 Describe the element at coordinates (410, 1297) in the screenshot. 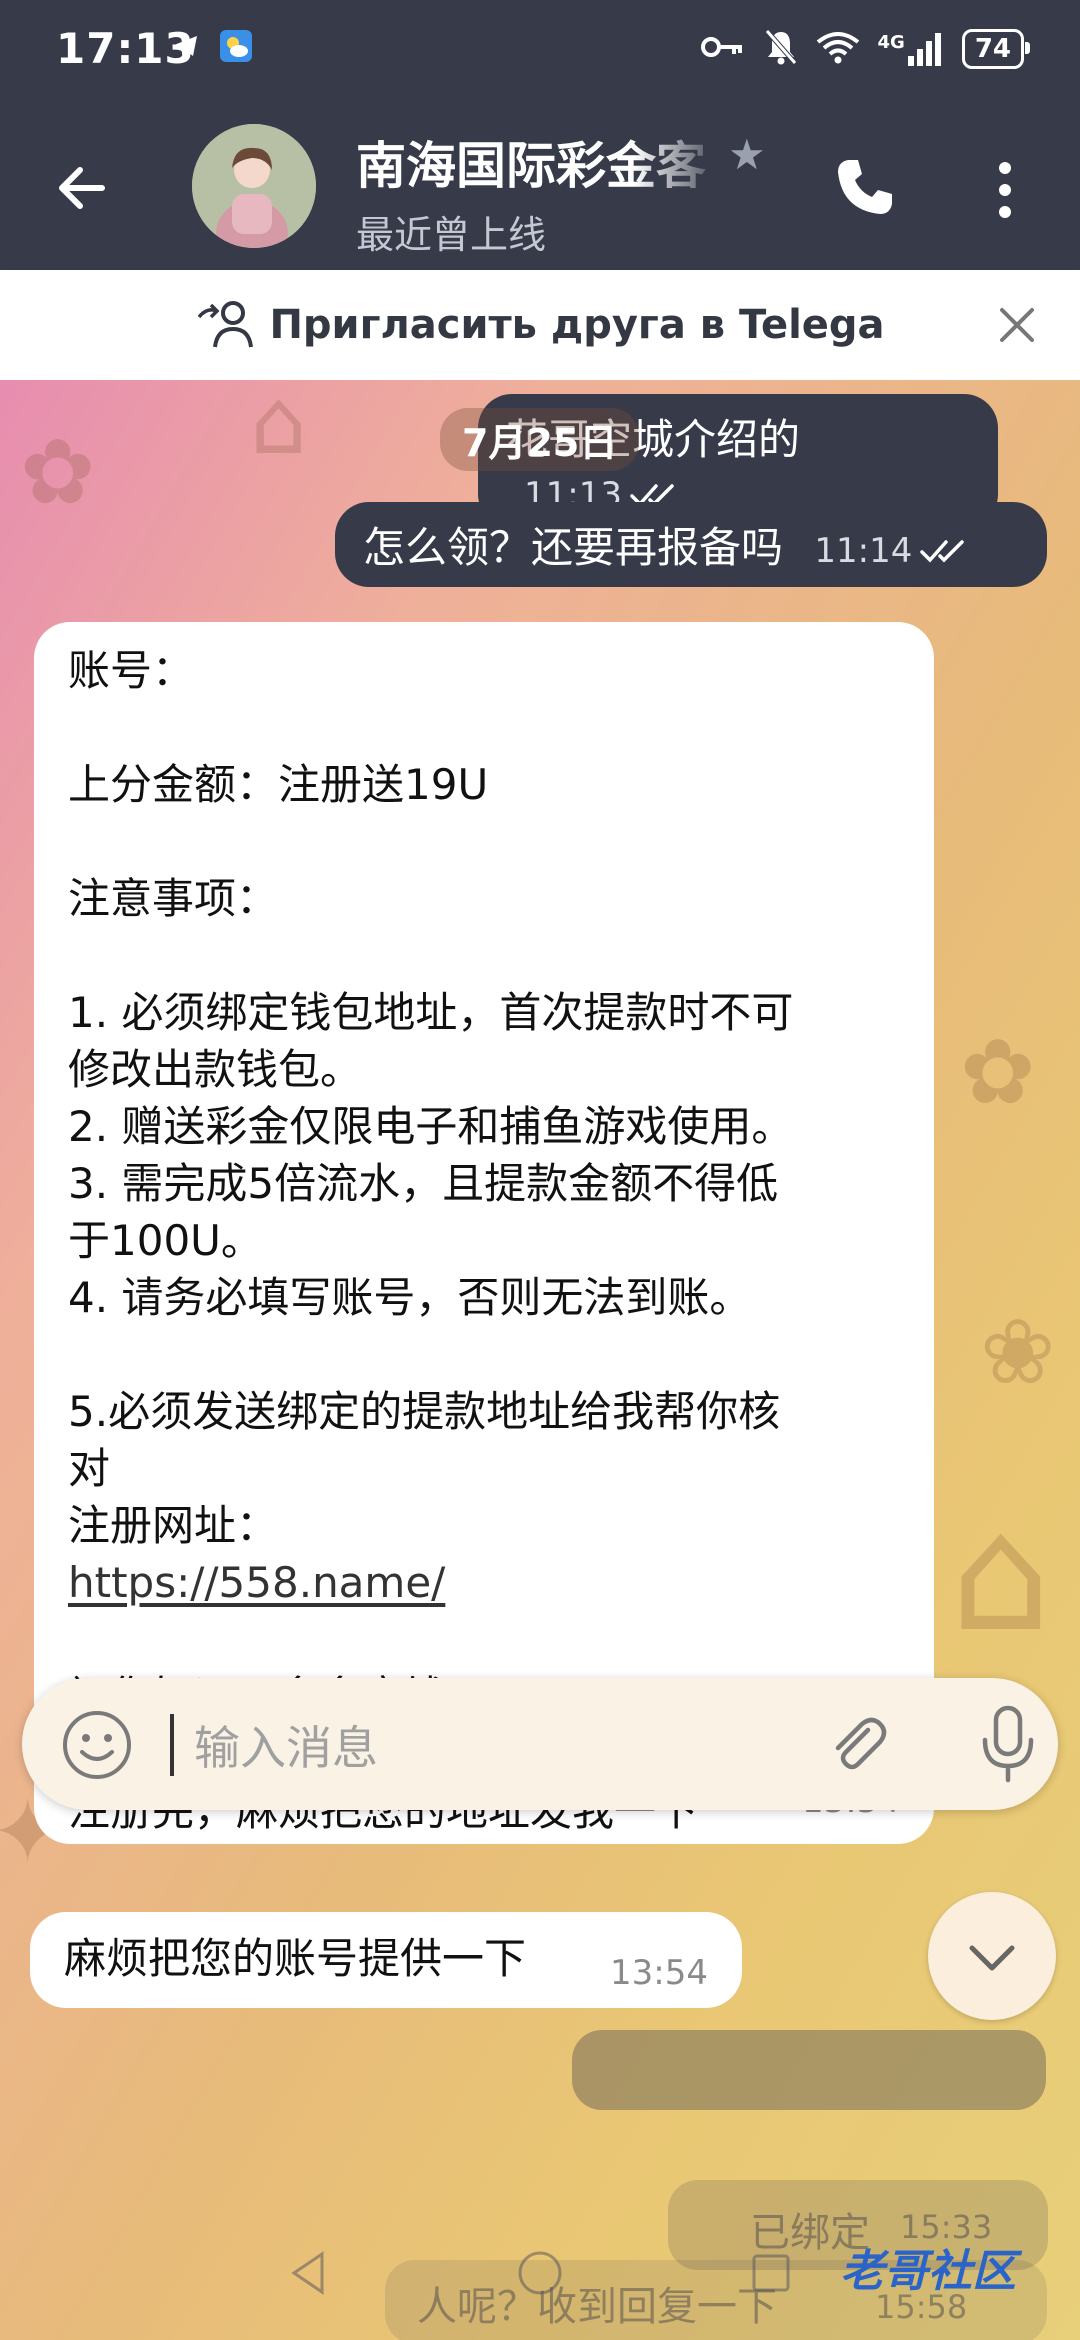

I see `message-line: 4. 请务必填写账号，否则无法到账。` at that location.